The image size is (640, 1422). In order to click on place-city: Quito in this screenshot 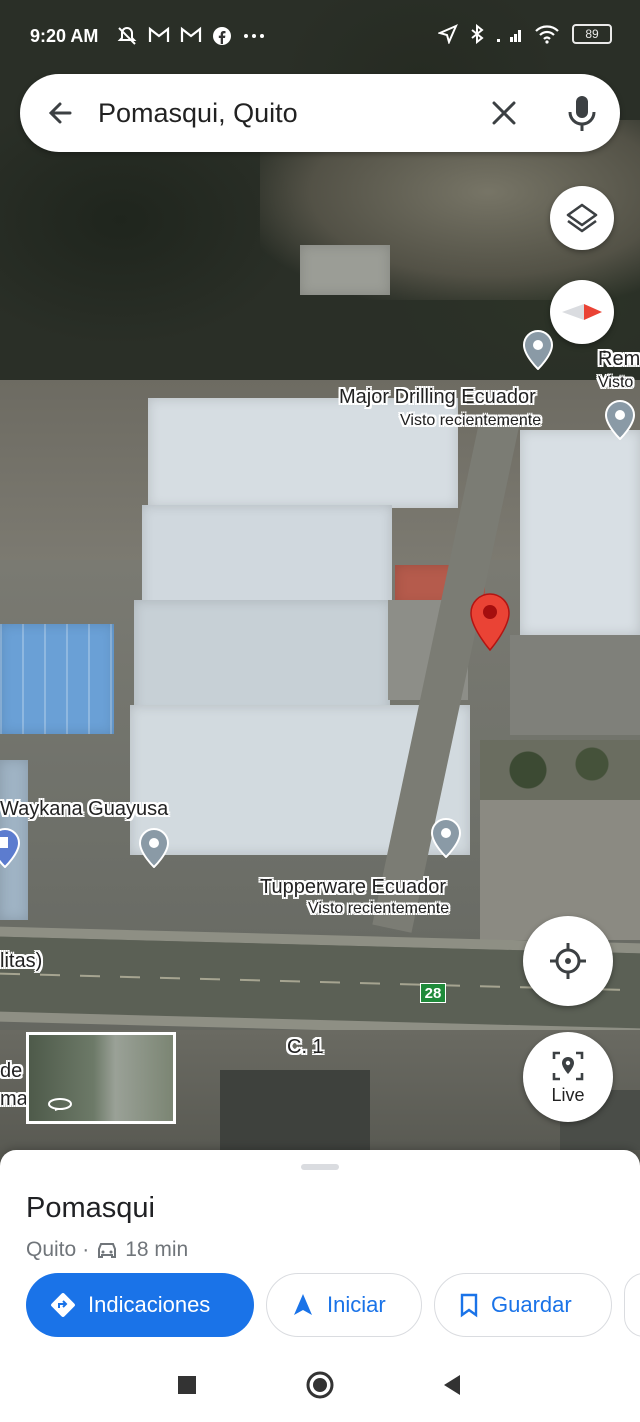, I will do `click(51, 1249)`.